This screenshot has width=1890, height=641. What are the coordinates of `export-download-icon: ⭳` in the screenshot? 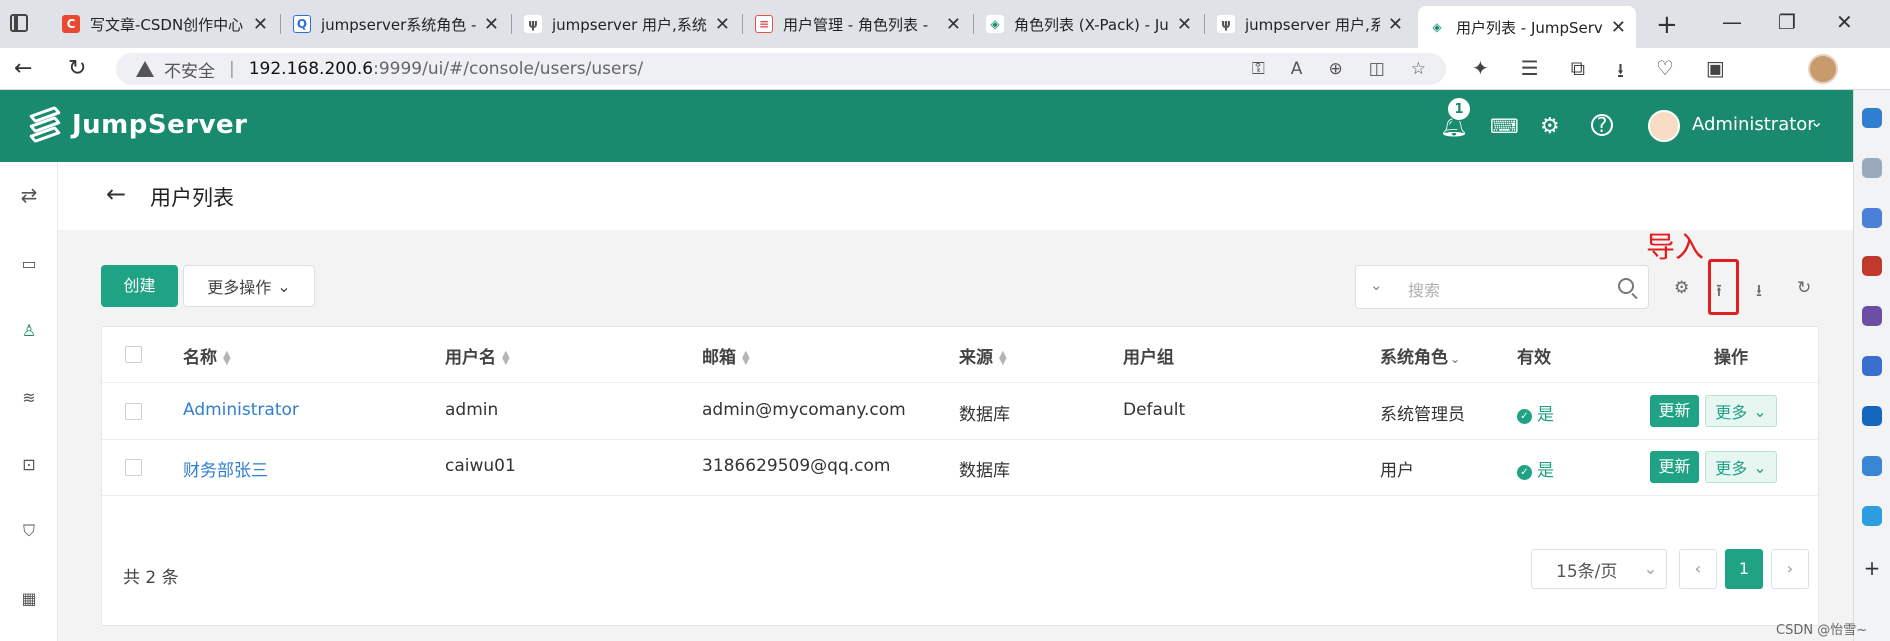 It's located at (1759, 292).